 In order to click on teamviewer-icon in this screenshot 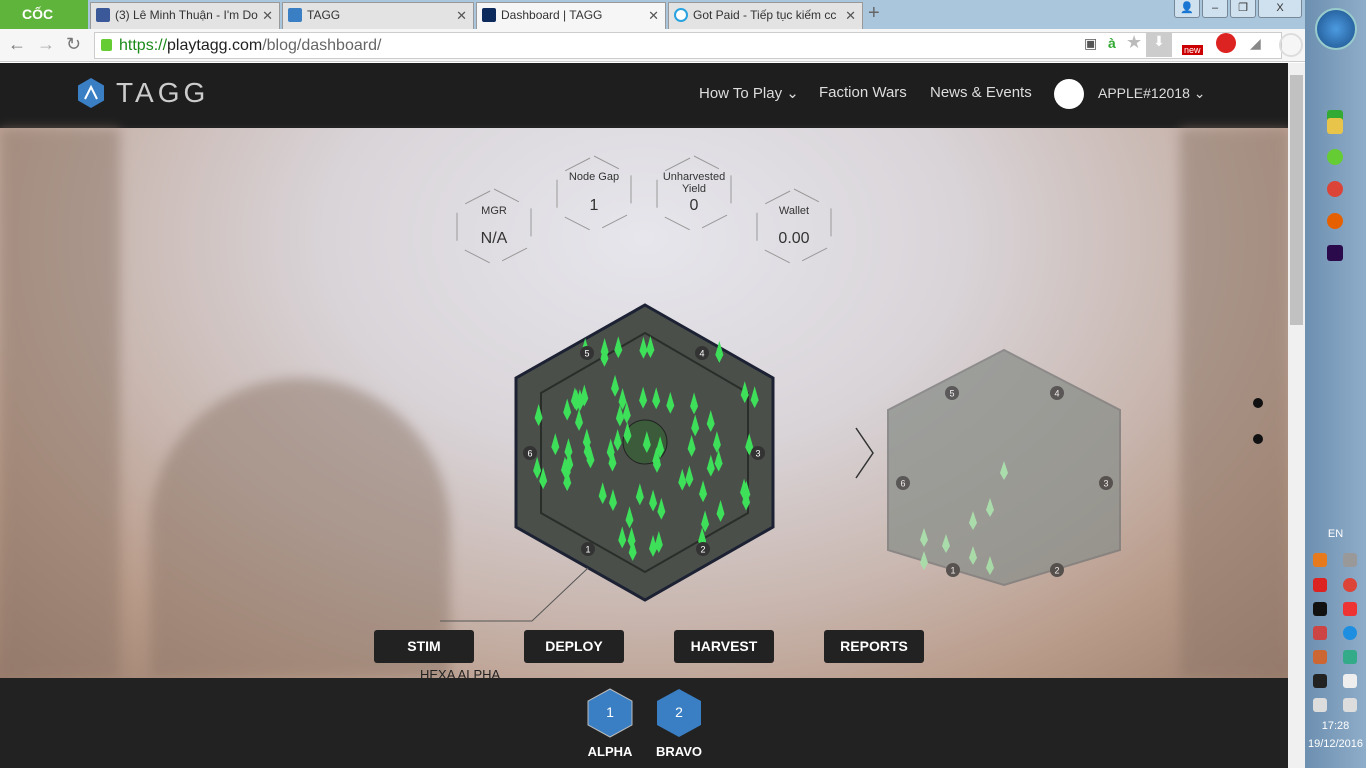, I will do `click(1350, 633)`.